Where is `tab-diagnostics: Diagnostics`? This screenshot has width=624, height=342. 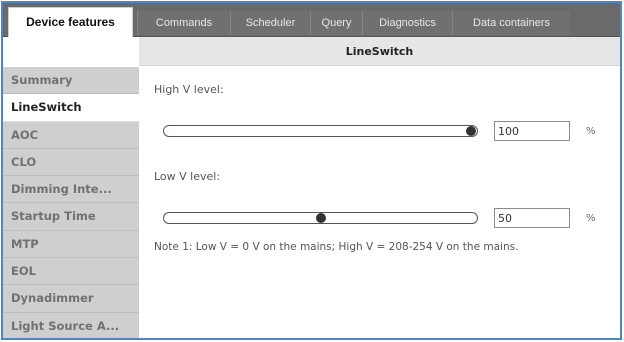
tab-diagnostics: Diagnostics is located at coordinates (407, 23).